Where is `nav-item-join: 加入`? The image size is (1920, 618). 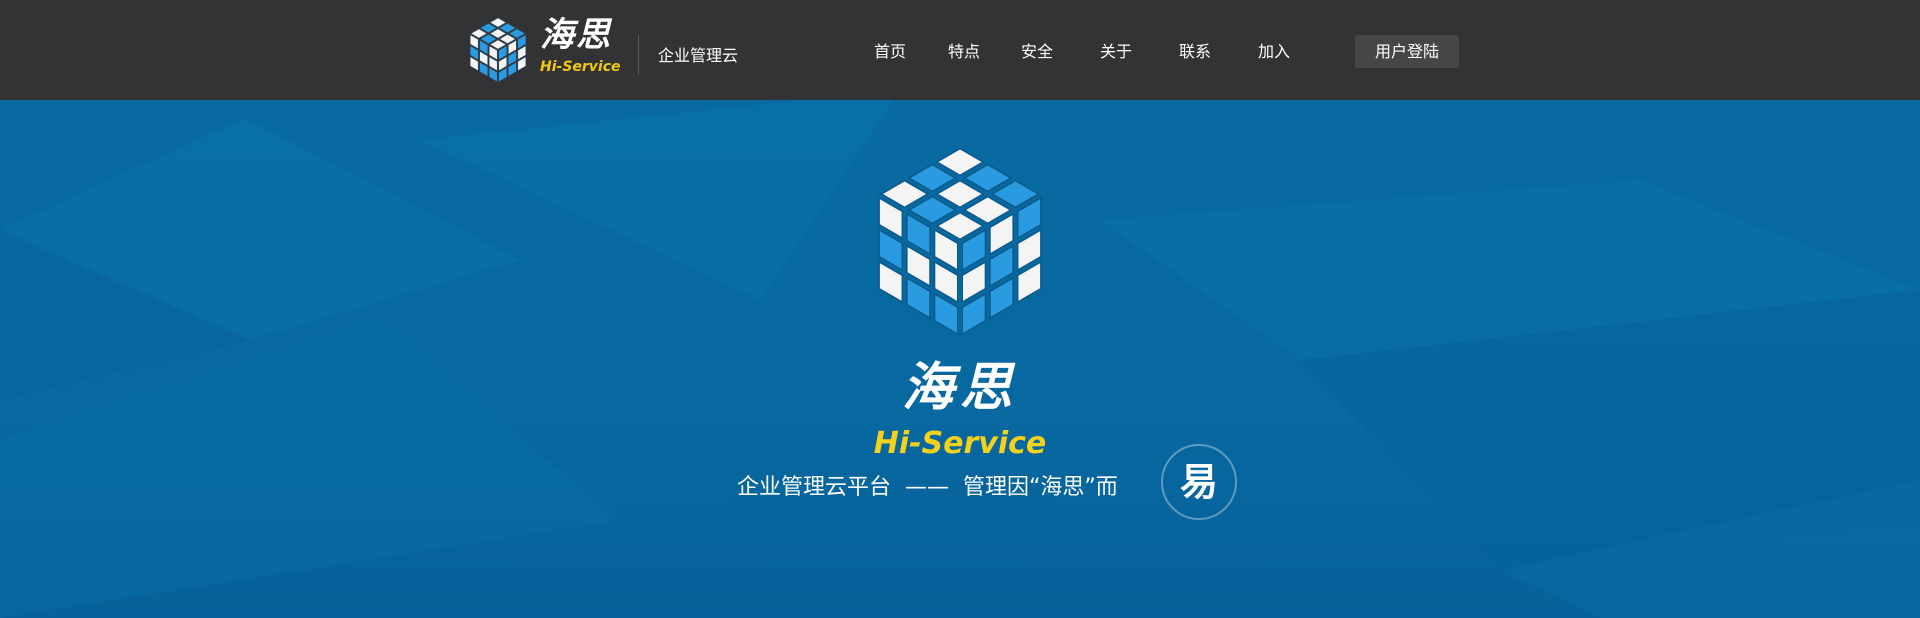 nav-item-join: 加入 is located at coordinates (1274, 52).